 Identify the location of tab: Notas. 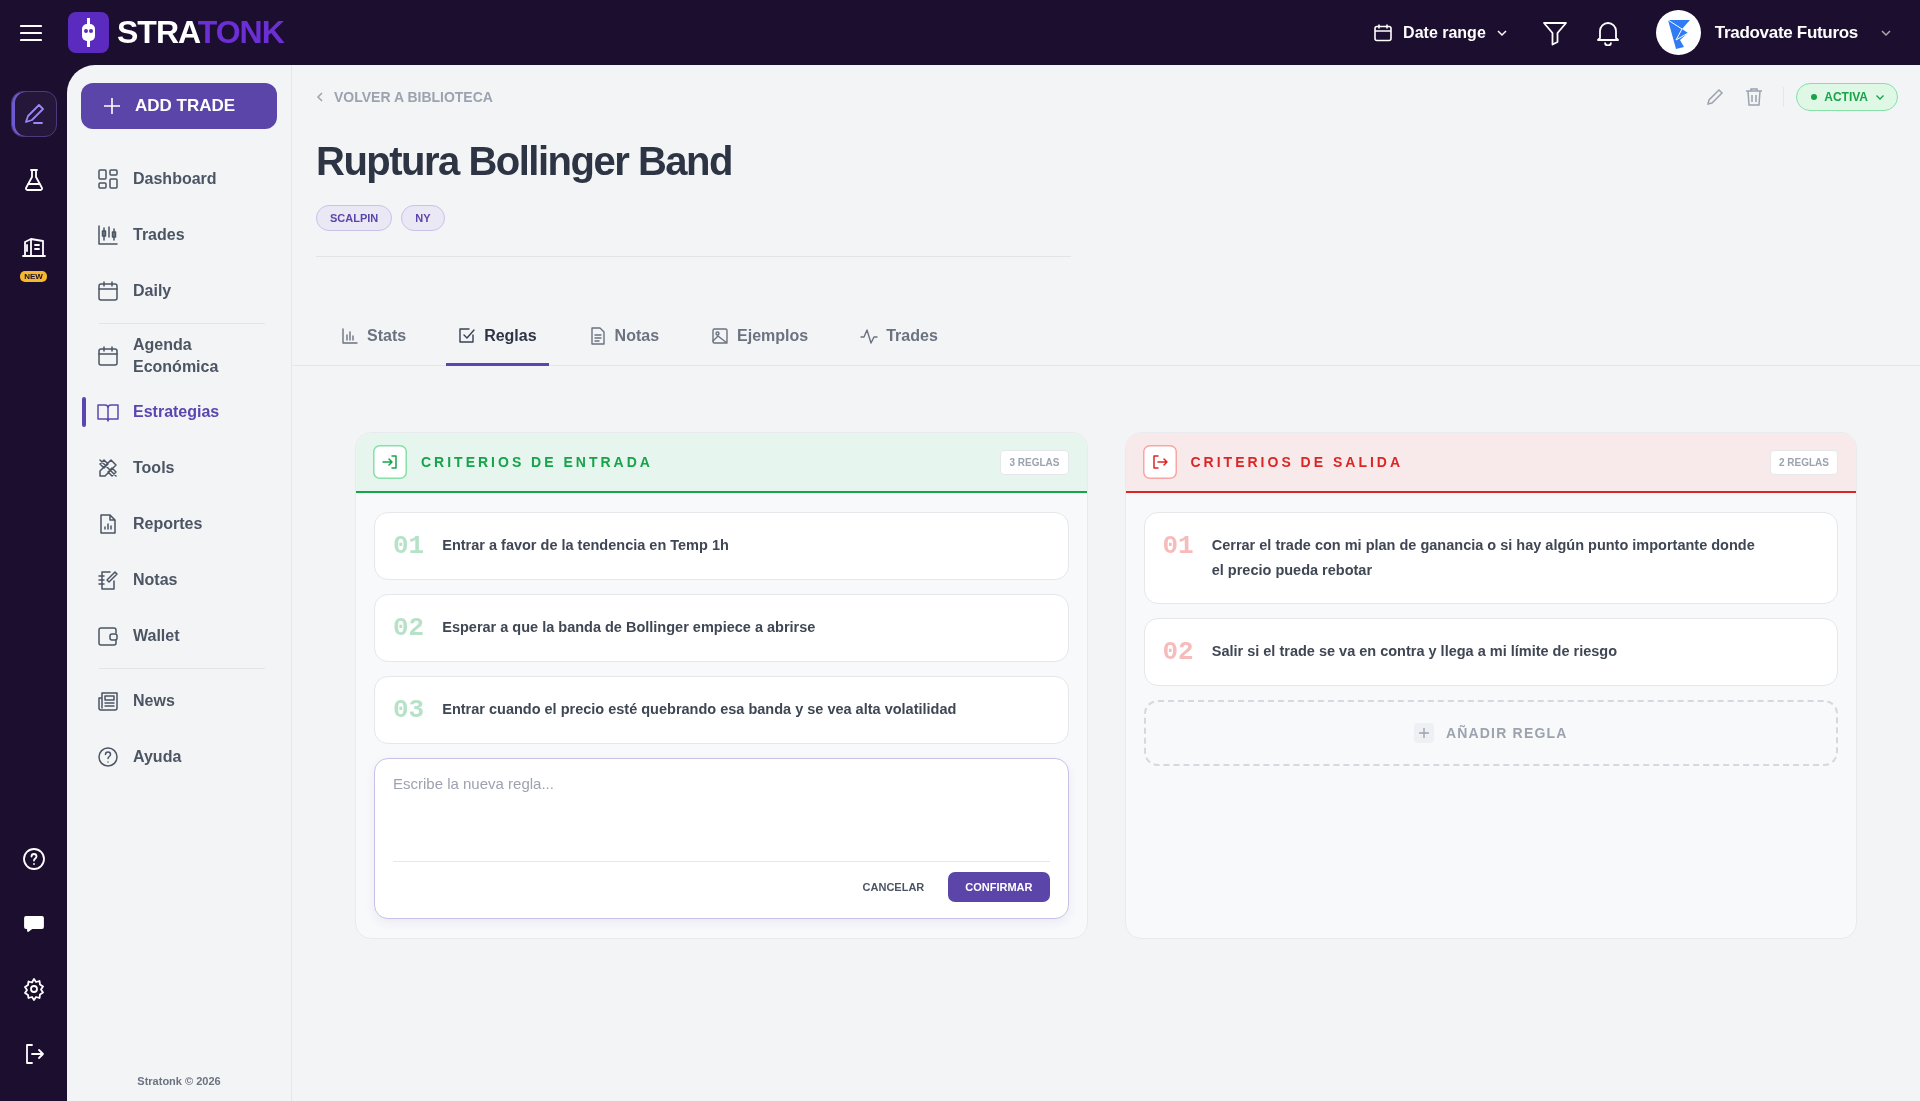
(624, 342).